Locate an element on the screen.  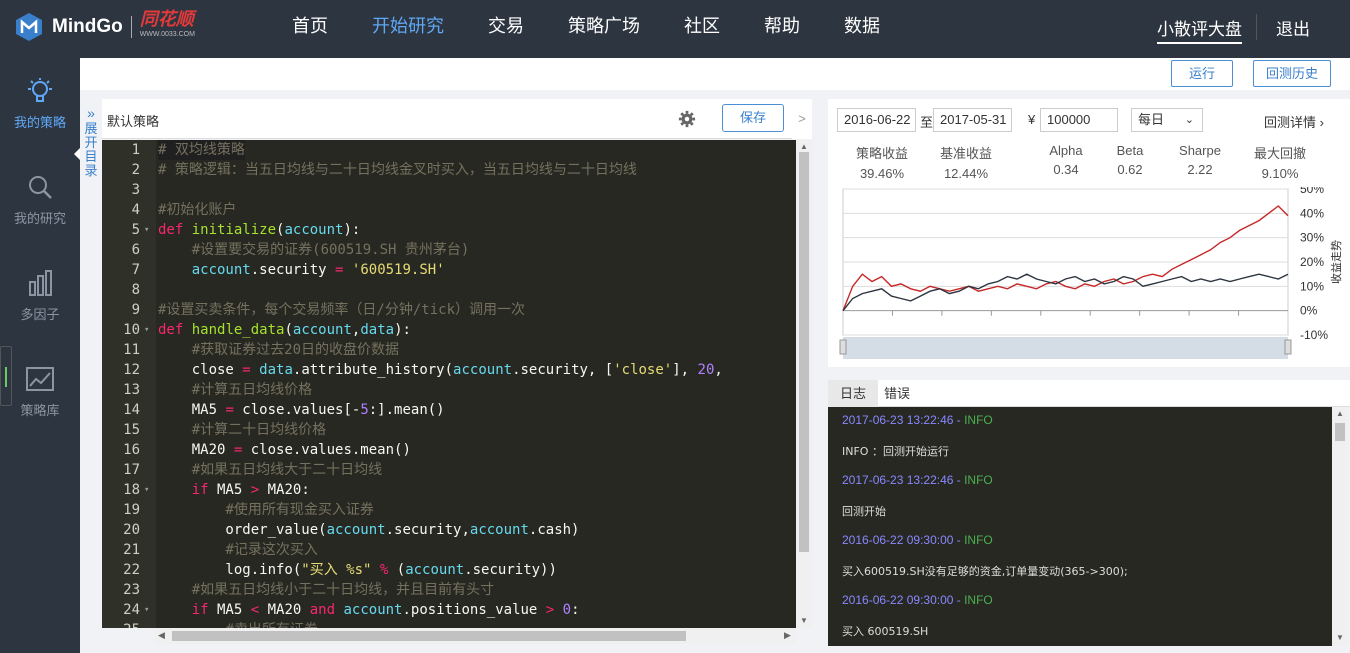
gear-icon is located at coordinates (687, 119).